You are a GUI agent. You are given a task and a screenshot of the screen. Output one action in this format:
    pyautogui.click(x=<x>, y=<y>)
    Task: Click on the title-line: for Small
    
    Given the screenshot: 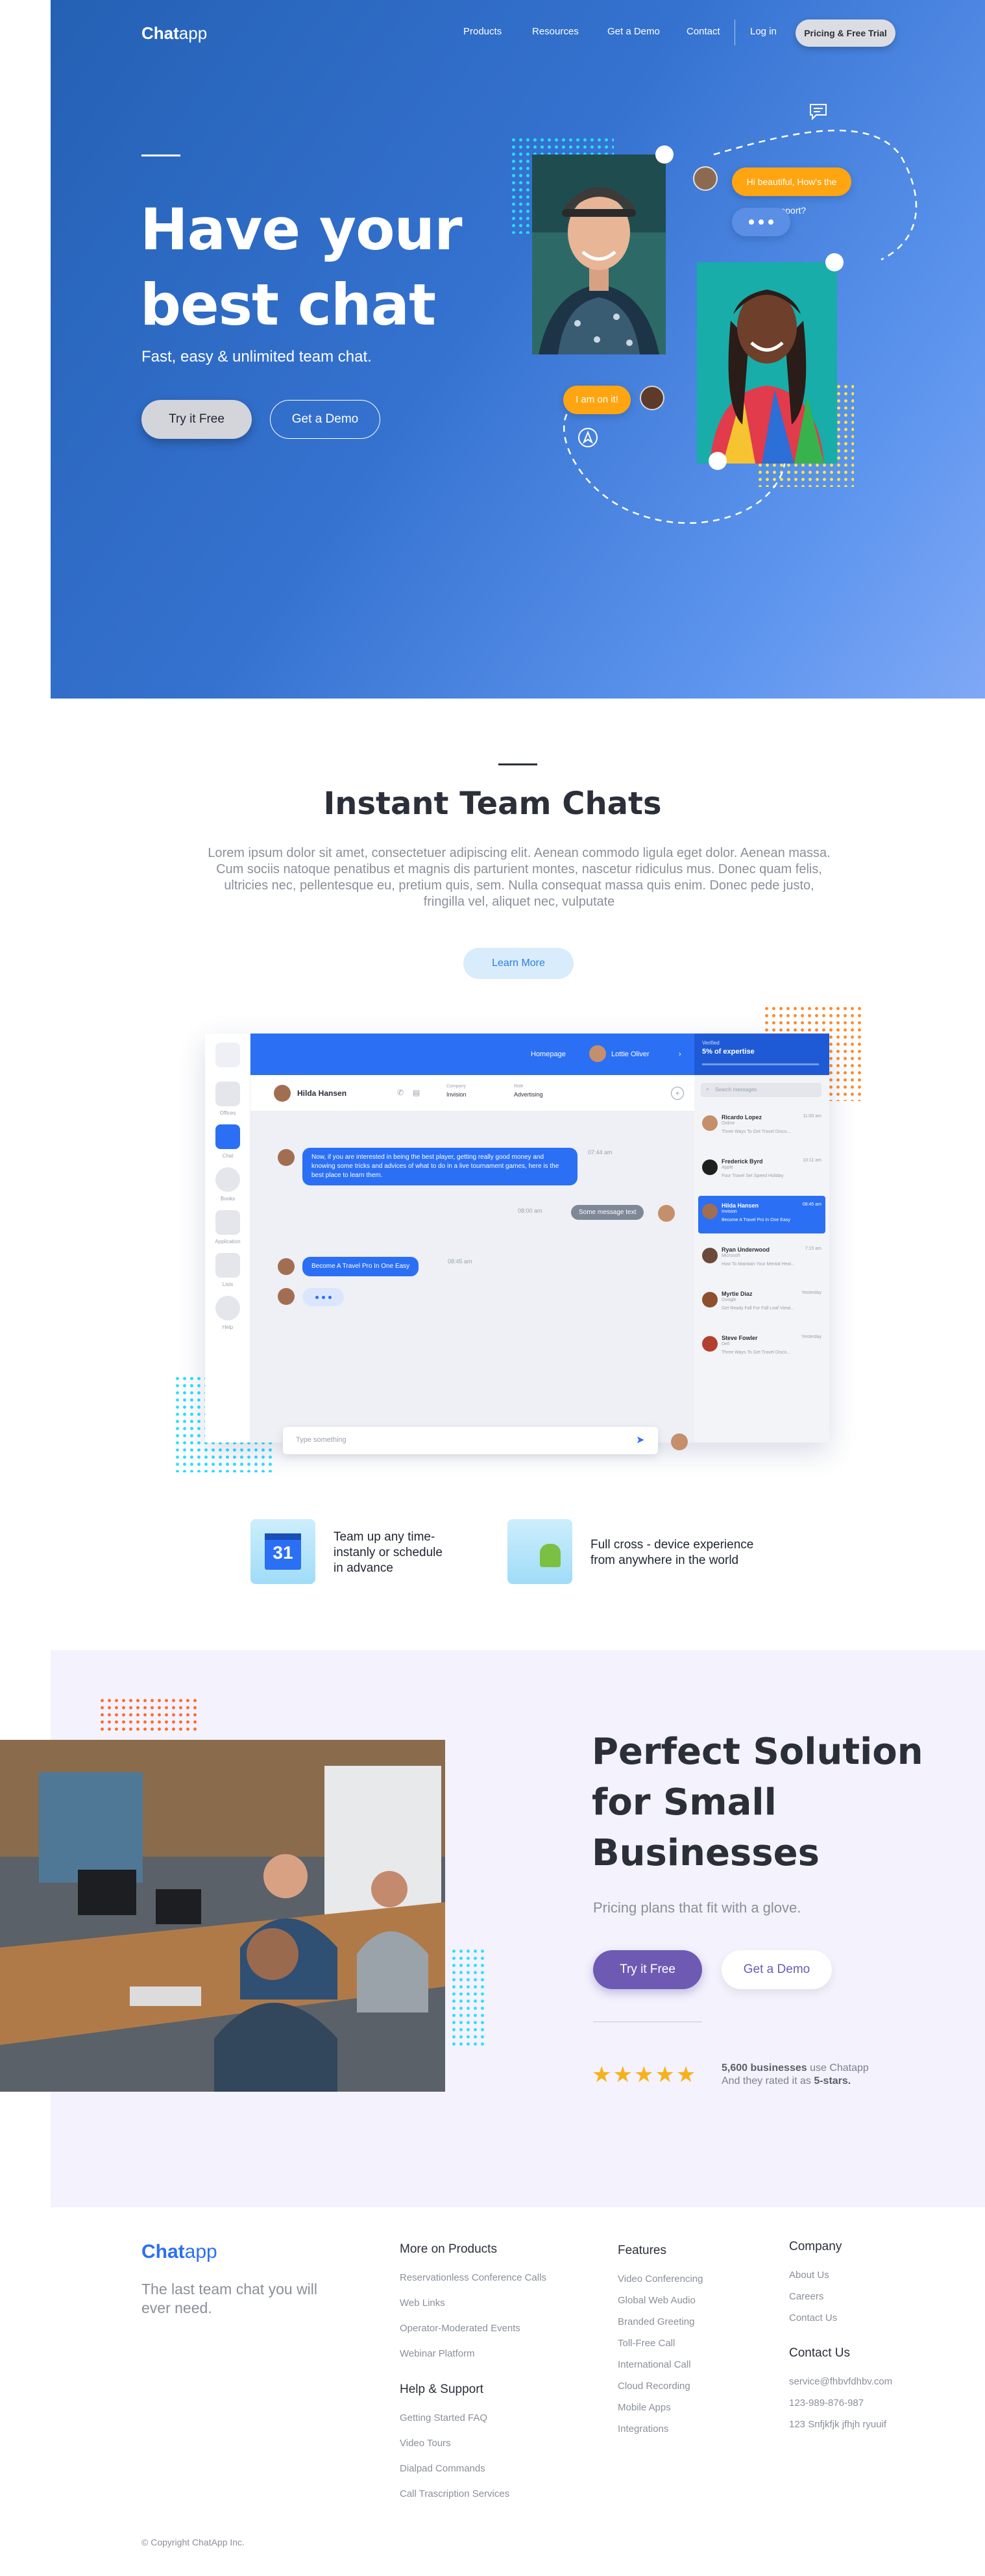 What is the action you would take?
    pyautogui.click(x=684, y=1802)
    